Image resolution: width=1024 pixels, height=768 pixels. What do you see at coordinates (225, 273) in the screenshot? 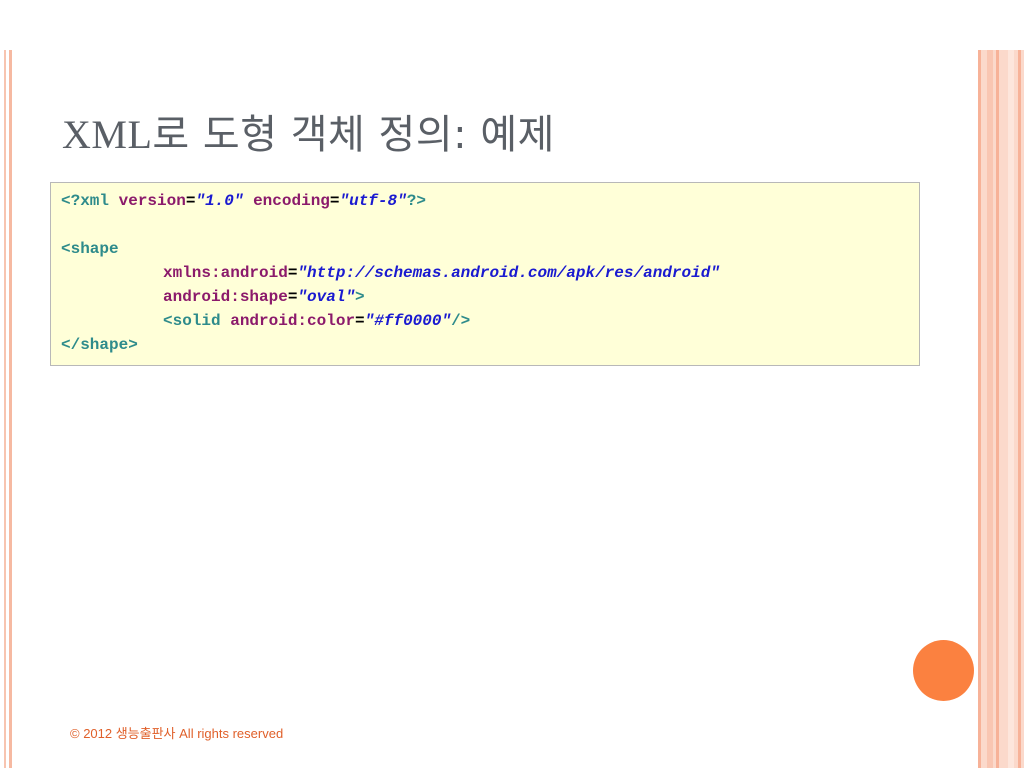
I see `code-token-attribute: xmlns:android` at bounding box center [225, 273].